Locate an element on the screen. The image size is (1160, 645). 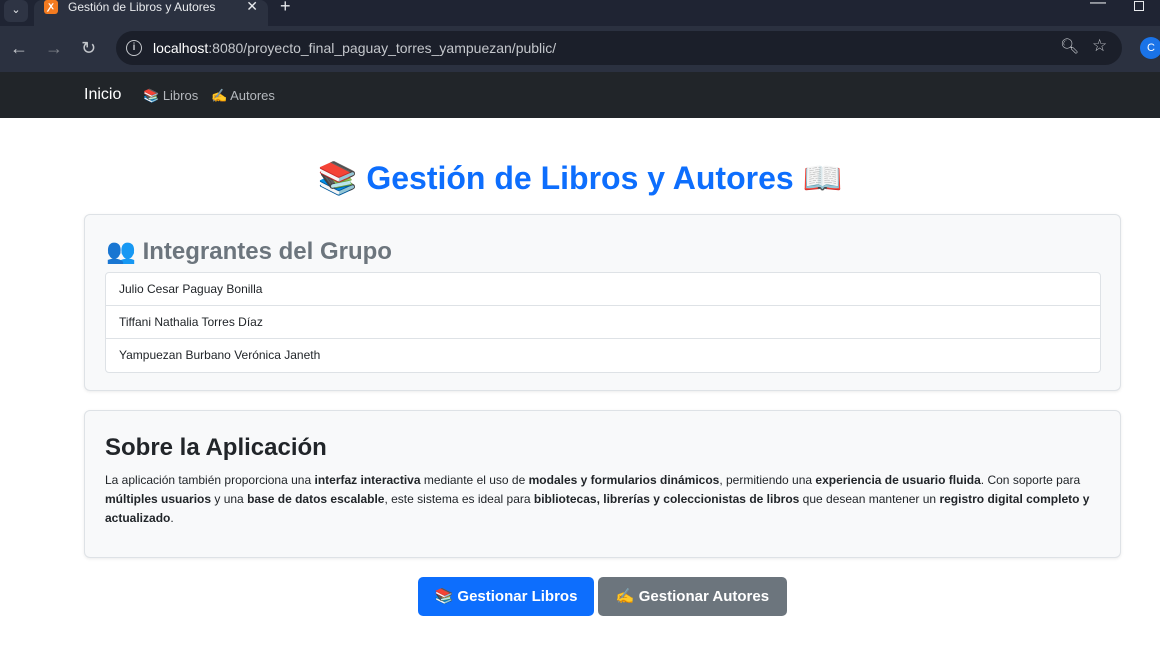
nav-link-autores: ✍️ Autores is located at coordinates (243, 96).